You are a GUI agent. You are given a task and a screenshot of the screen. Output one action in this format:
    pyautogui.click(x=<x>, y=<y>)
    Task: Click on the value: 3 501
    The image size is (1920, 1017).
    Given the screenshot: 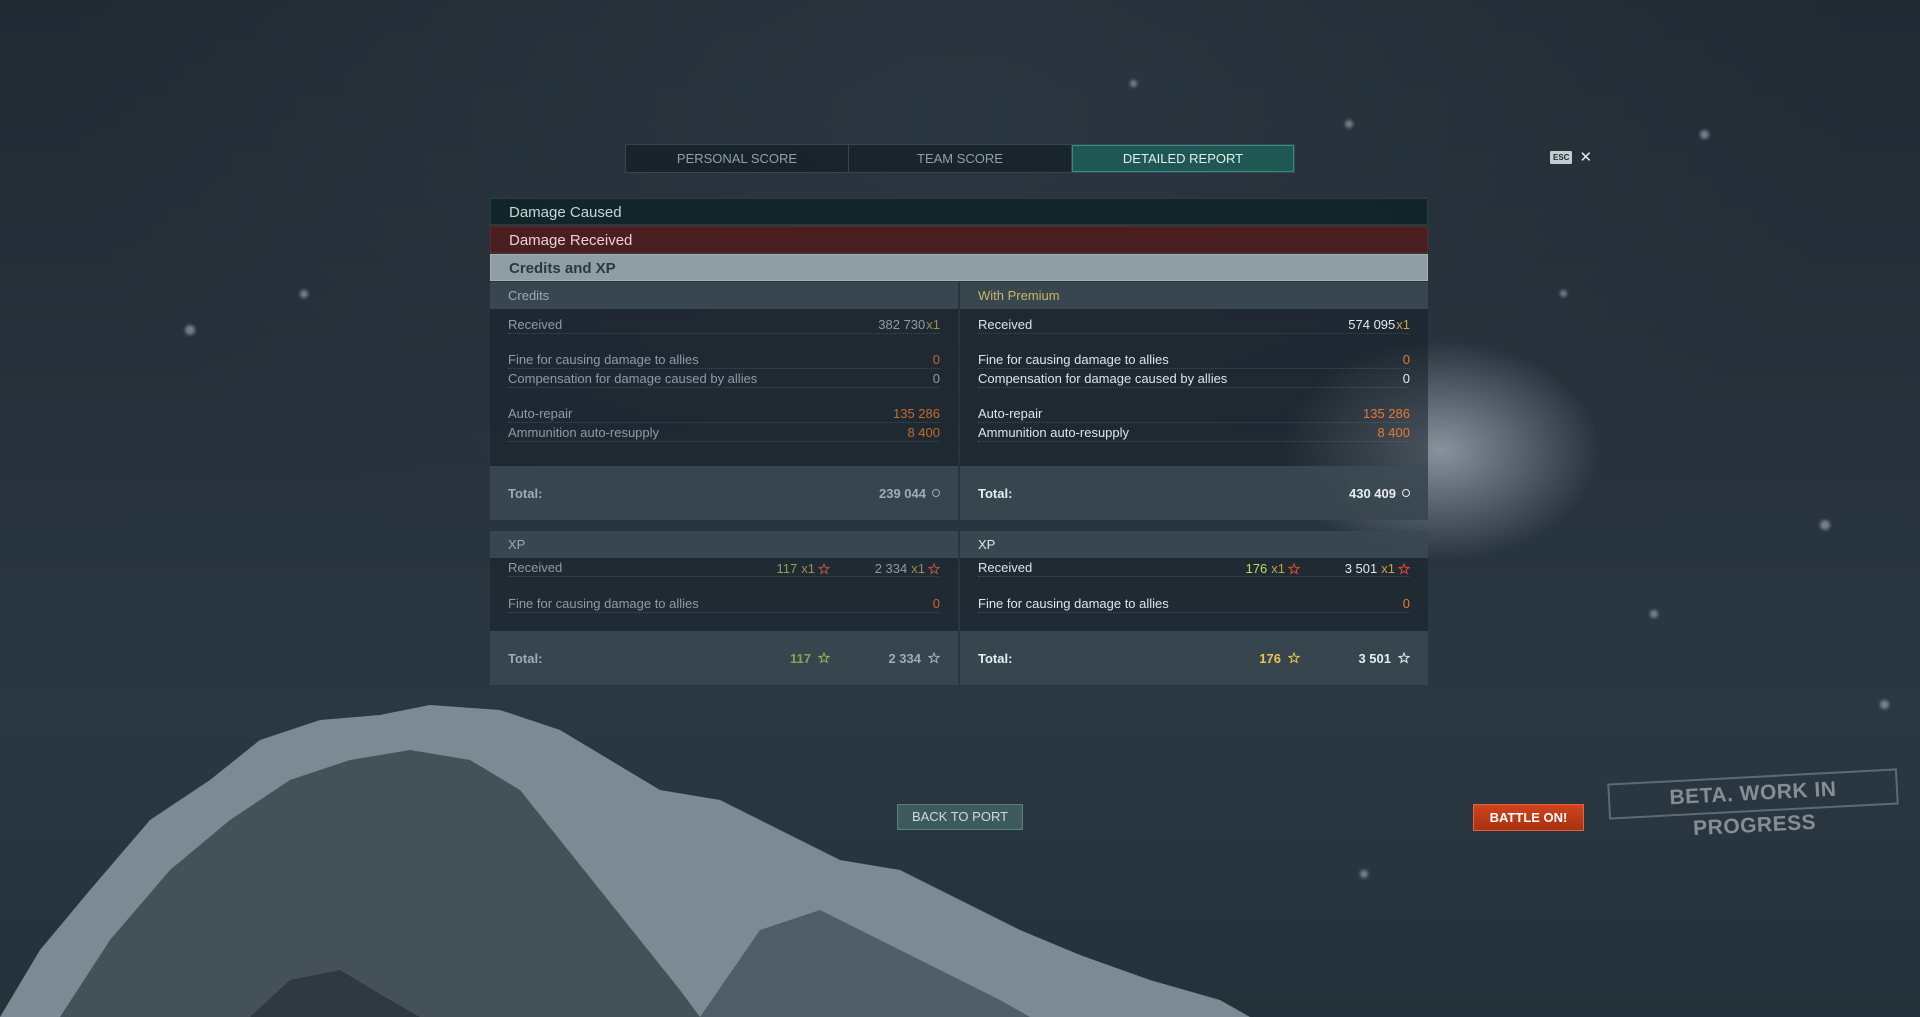 What is the action you would take?
    pyautogui.click(x=1374, y=658)
    